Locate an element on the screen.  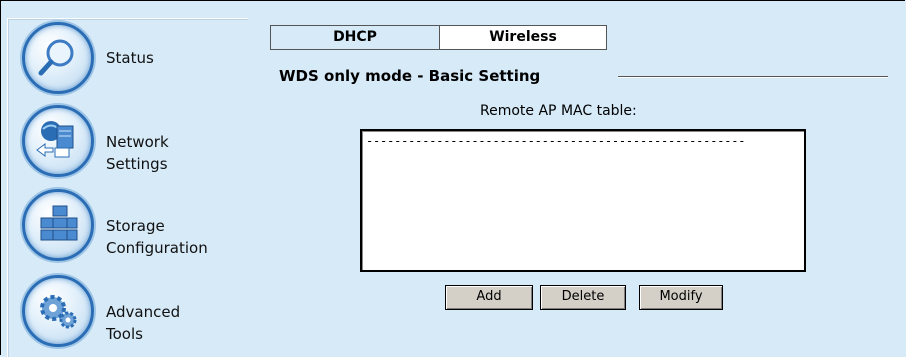
tab-bar: DHCP Wireless is located at coordinates (438, 38).